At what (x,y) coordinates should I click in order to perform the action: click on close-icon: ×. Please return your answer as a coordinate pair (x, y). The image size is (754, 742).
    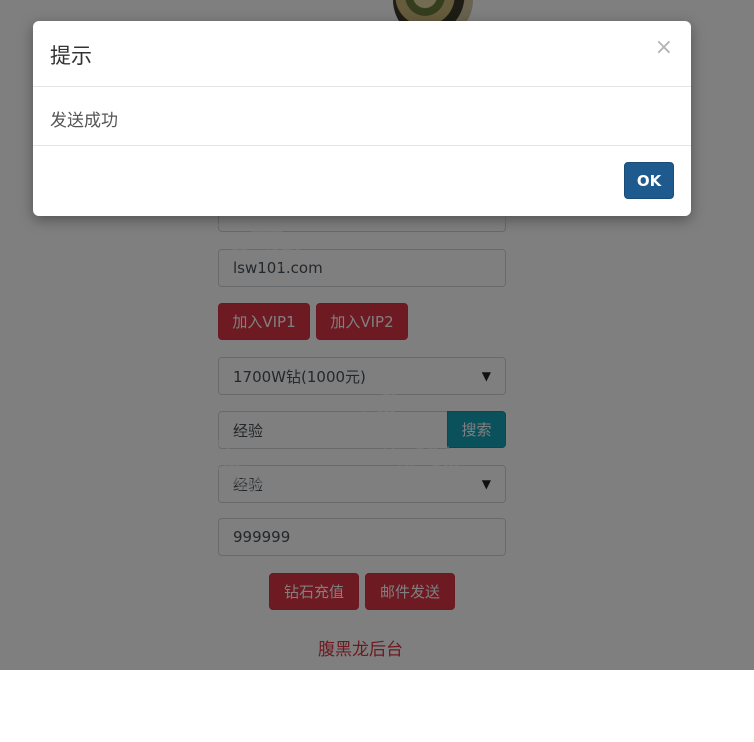
    Looking at the image, I should click on (664, 47).